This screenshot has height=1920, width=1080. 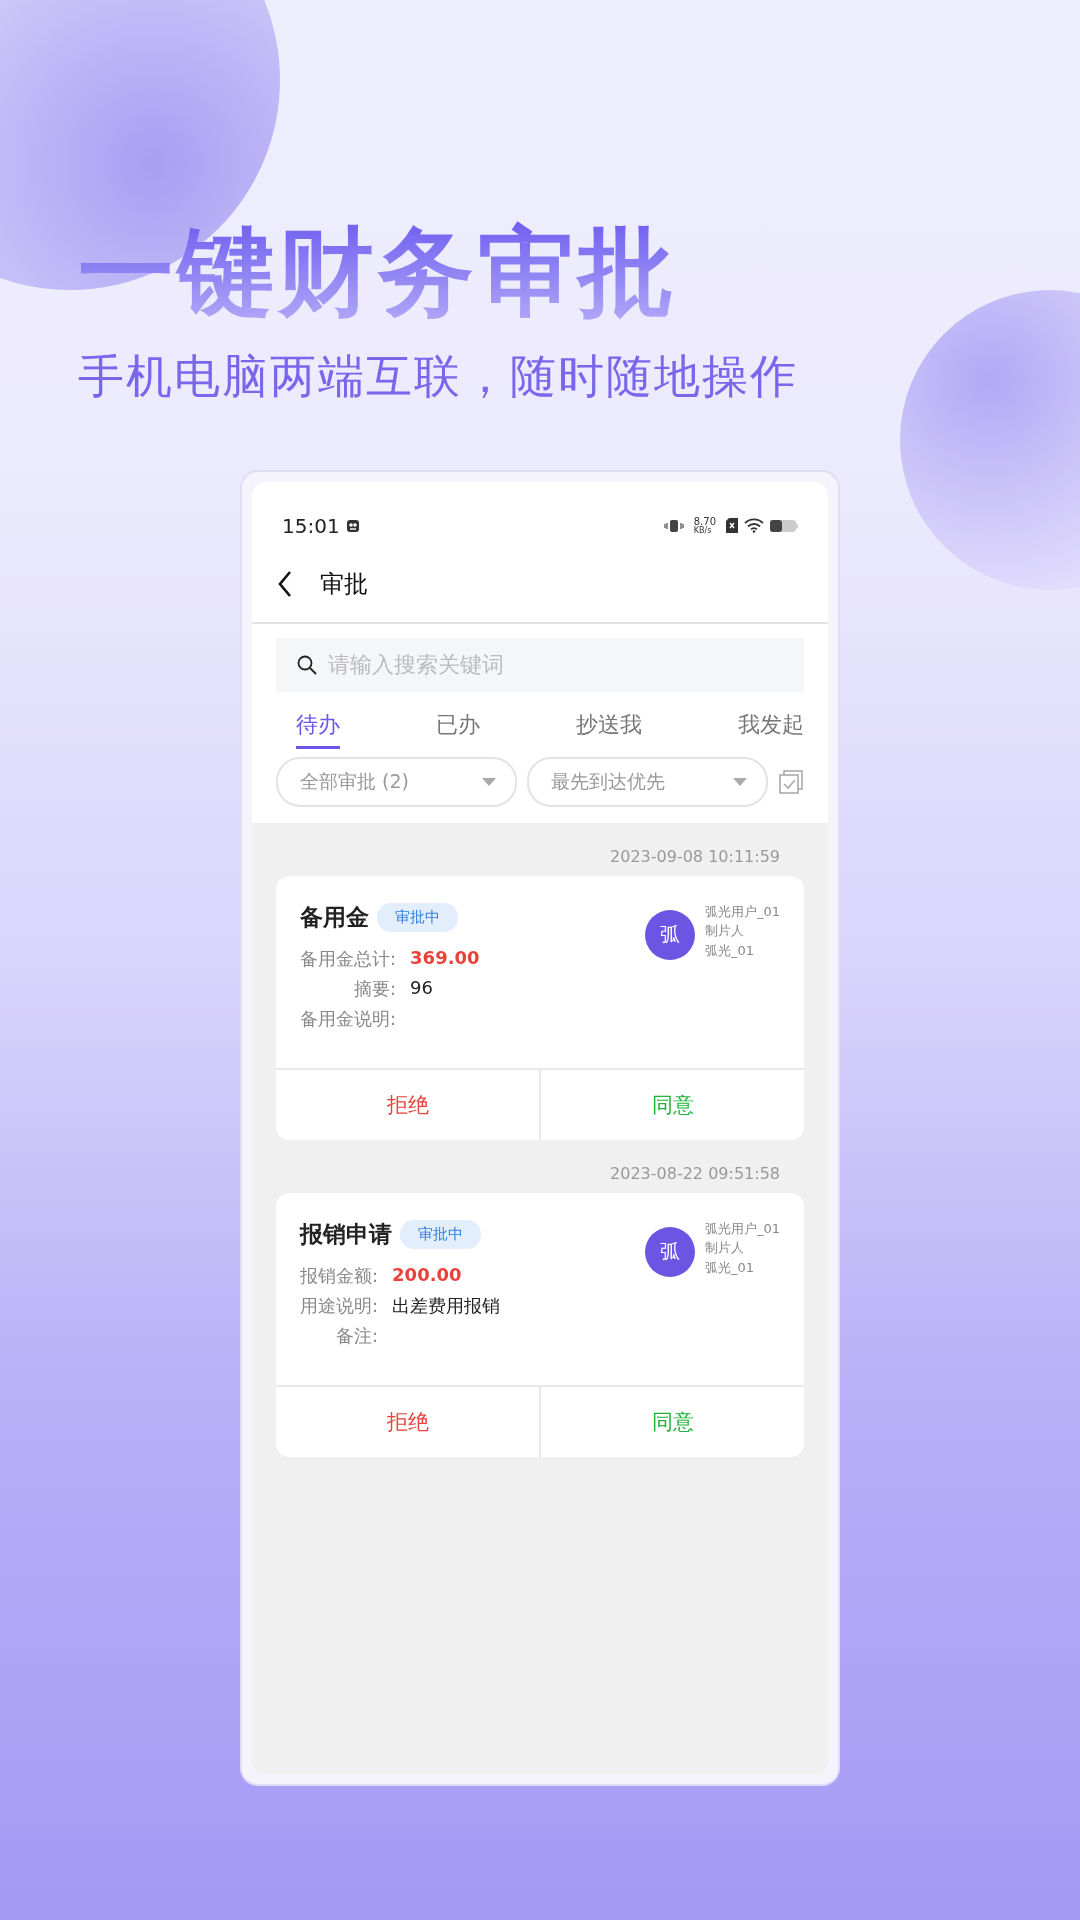 I want to click on page-title: 审批, so click(x=344, y=584).